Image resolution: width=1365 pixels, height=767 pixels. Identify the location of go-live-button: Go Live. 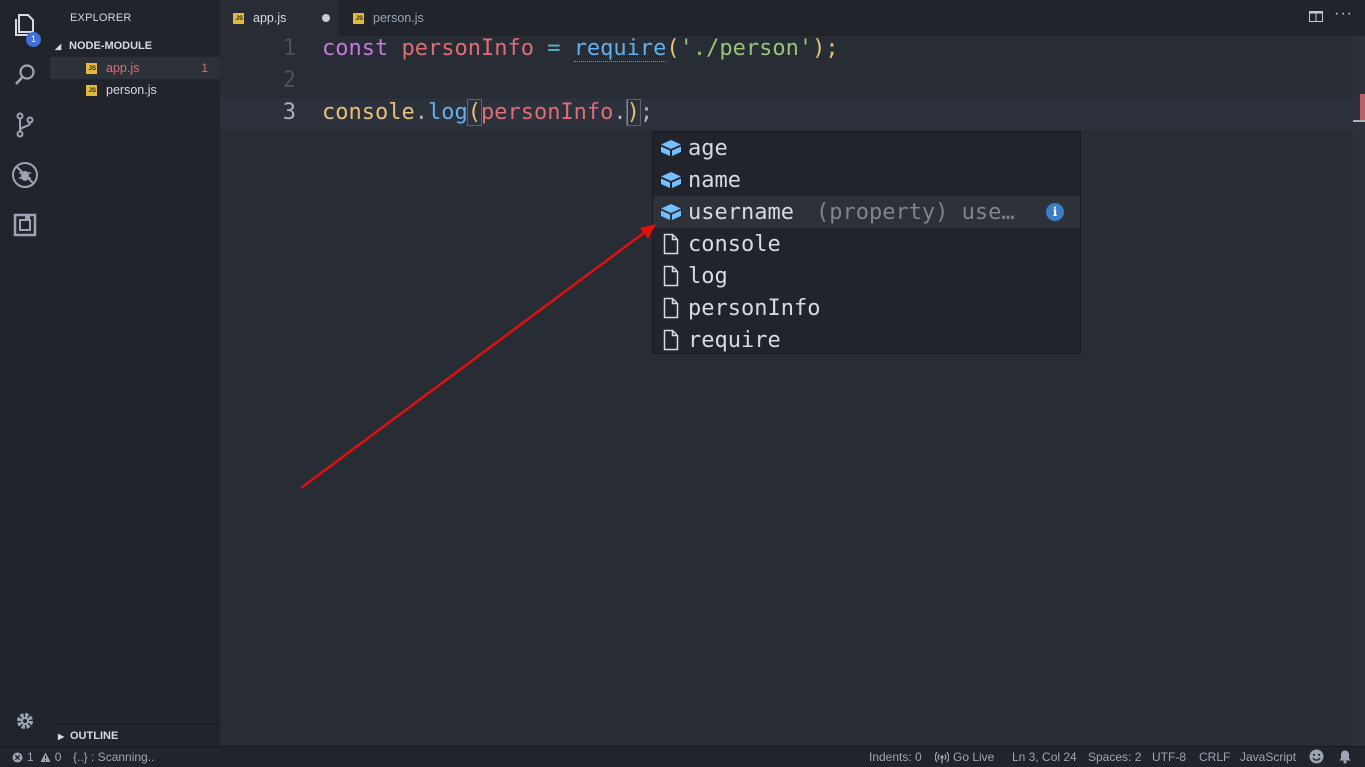
(964, 757).